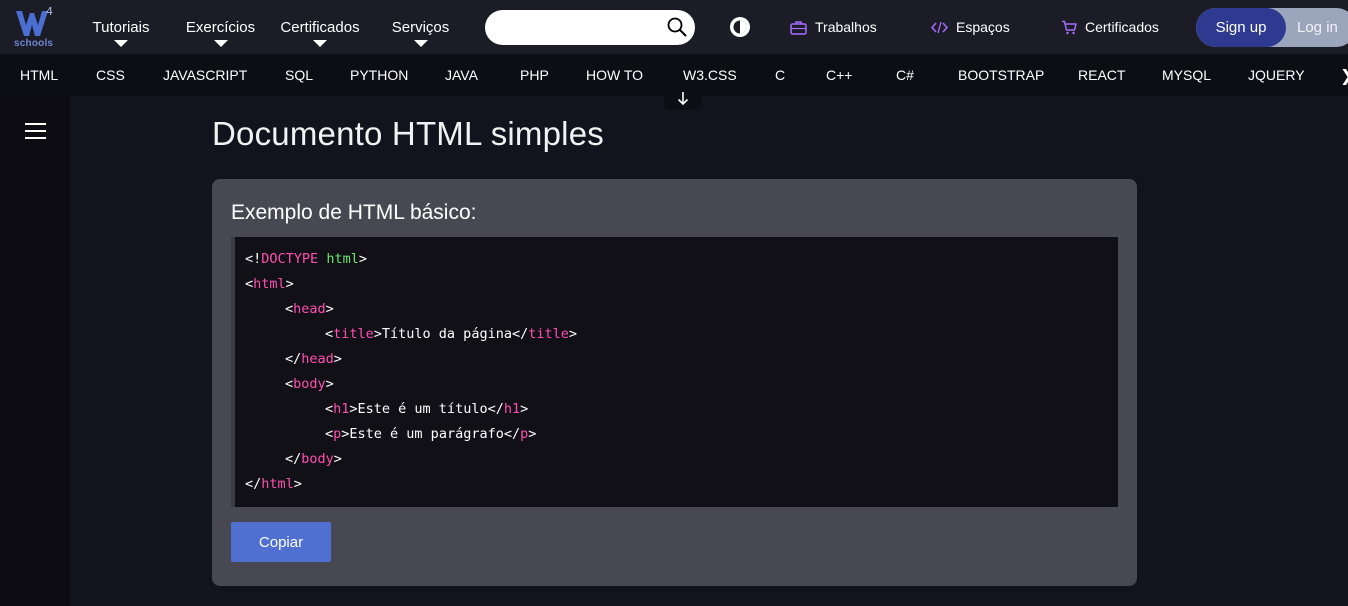 This screenshot has height=606, width=1348. What do you see at coordinates (354, 212) in the screenshot?
I see `example-title: Exemplo de HTML básico:` at bounding box center [354, 212].